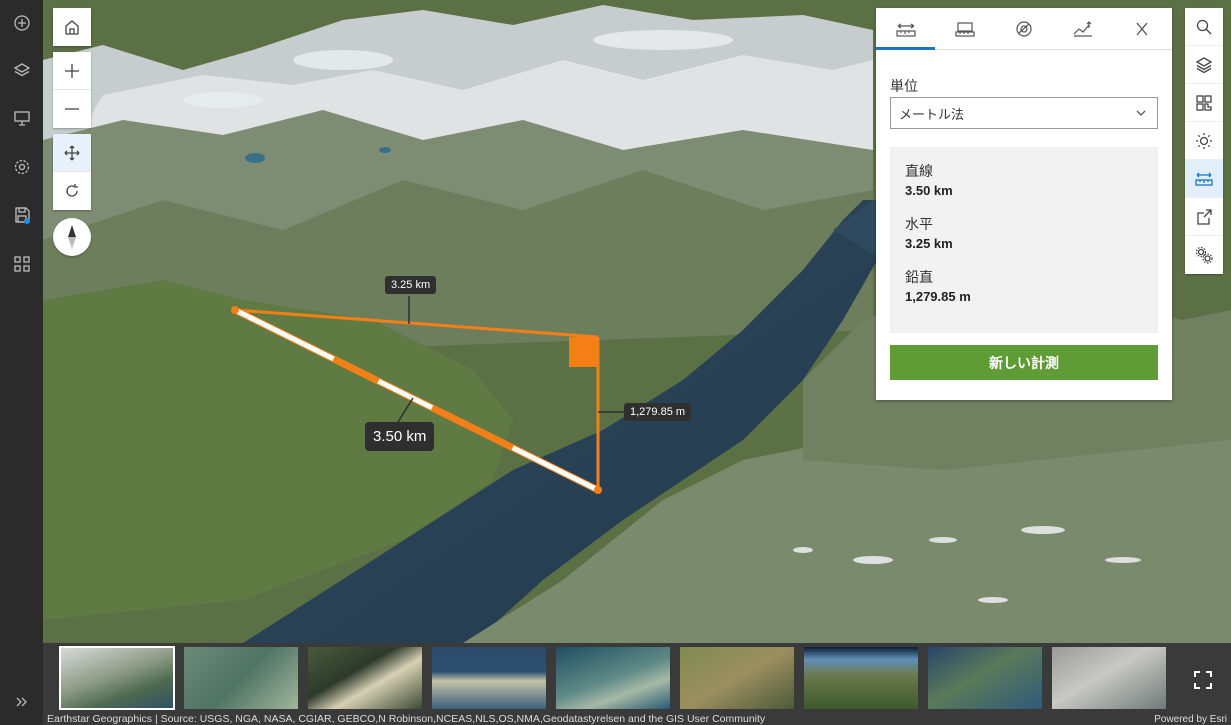 This screenshot has height=725, width=1231. I want to click on presentation-icon, so click(21, 118).